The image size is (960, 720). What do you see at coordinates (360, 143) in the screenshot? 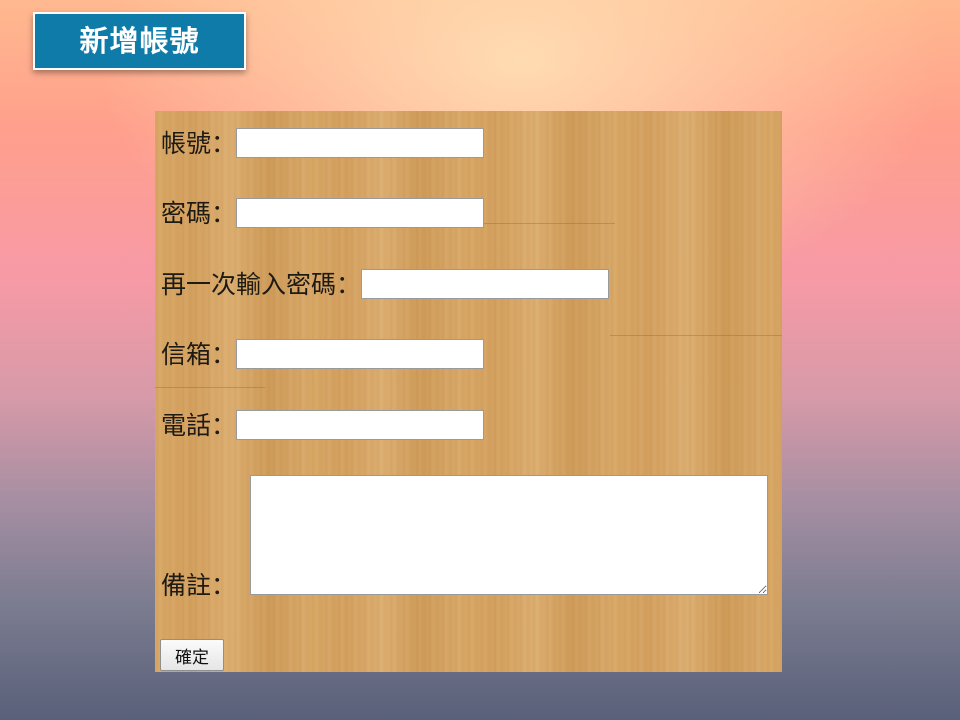
I see `account-input` at bounding box center [360, 143].